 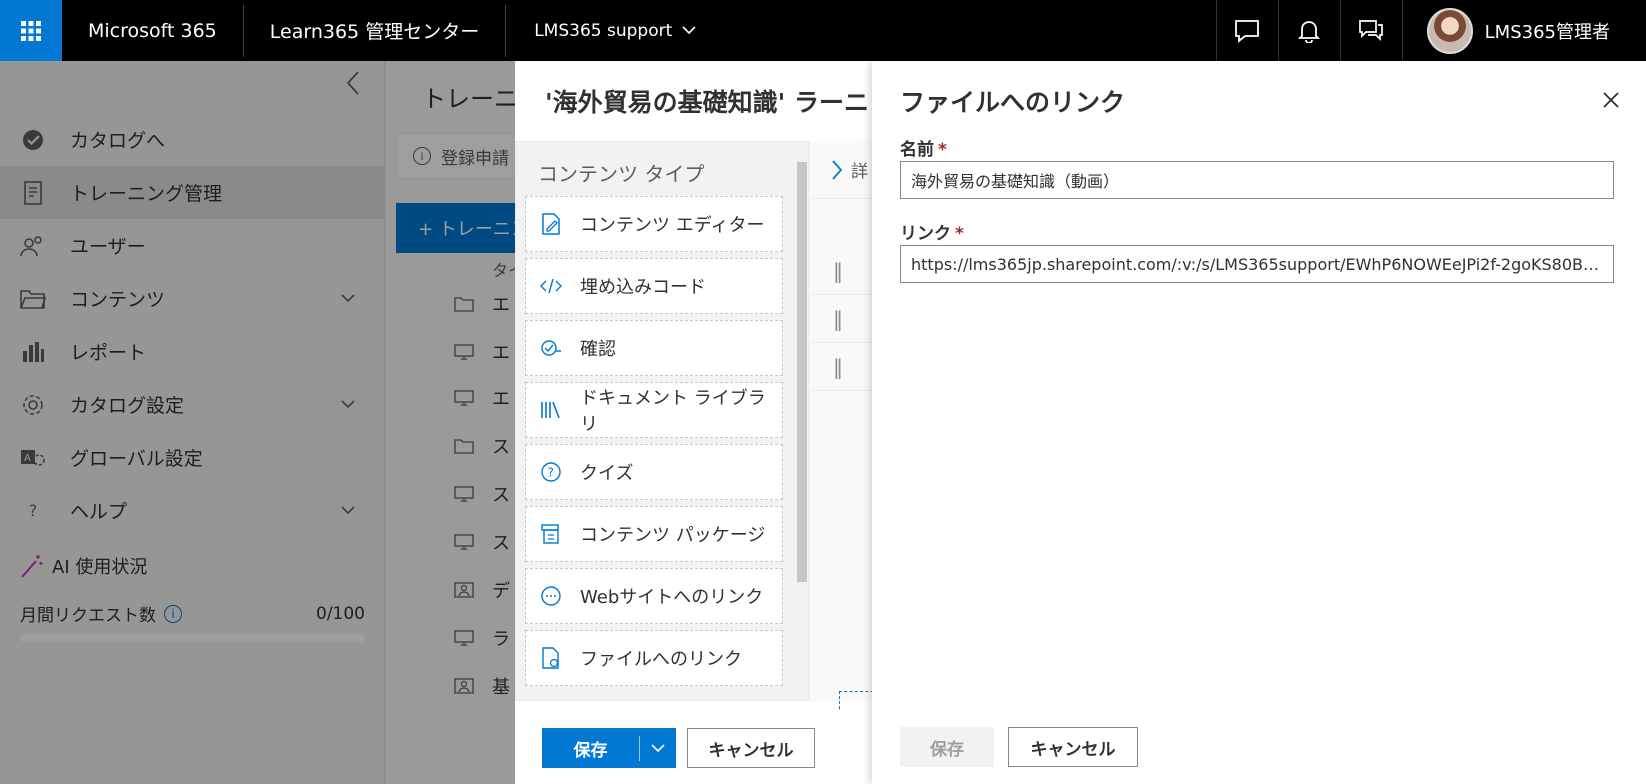 What do you see at coordinates (464, 590) in the screenshot?
I see `classroom-icon` at bounding box center [464, 590].